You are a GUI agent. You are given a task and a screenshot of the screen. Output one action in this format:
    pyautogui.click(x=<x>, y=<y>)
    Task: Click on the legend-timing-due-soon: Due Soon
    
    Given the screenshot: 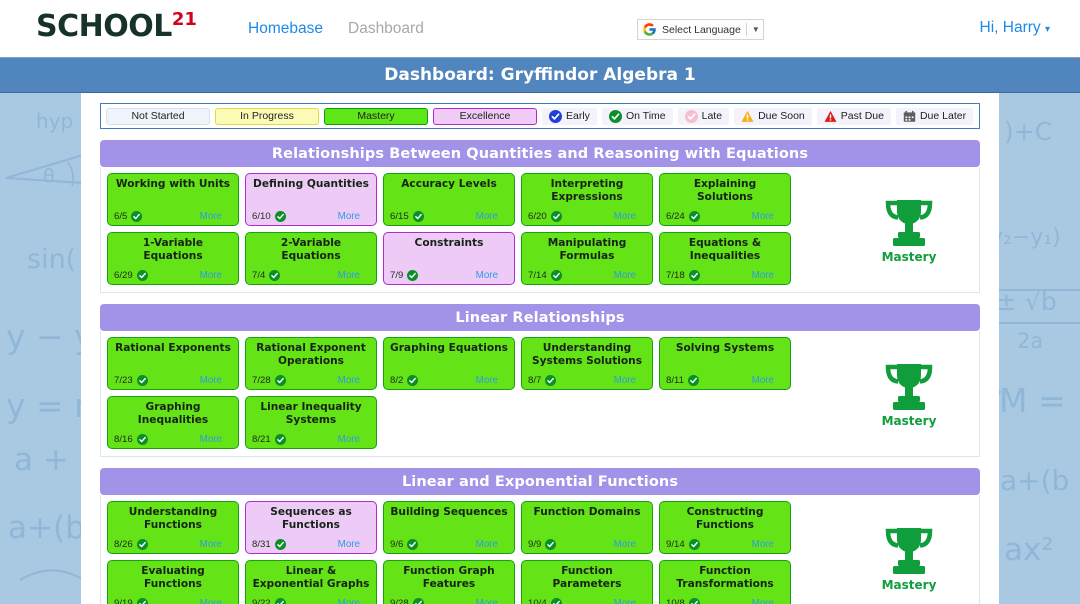 What is the action you would take?
    pyautogui.click(x=773, y=116)
    